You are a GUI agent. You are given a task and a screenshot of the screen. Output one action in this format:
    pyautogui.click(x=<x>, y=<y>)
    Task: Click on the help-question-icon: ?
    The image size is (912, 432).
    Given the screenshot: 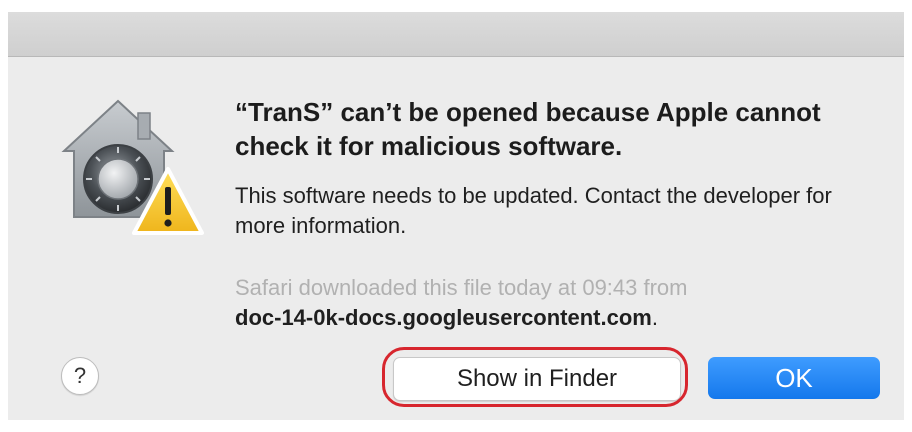 What is the action you would take?
    pyautogui.click(x=80, y=375)
    